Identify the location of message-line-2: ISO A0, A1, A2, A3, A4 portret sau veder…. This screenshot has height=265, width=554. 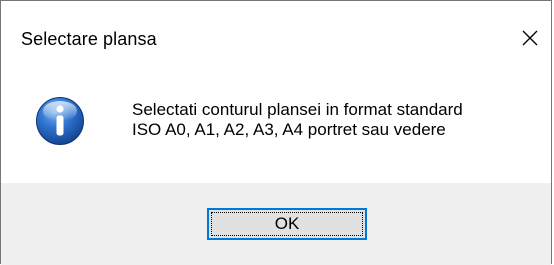
(289, 129).